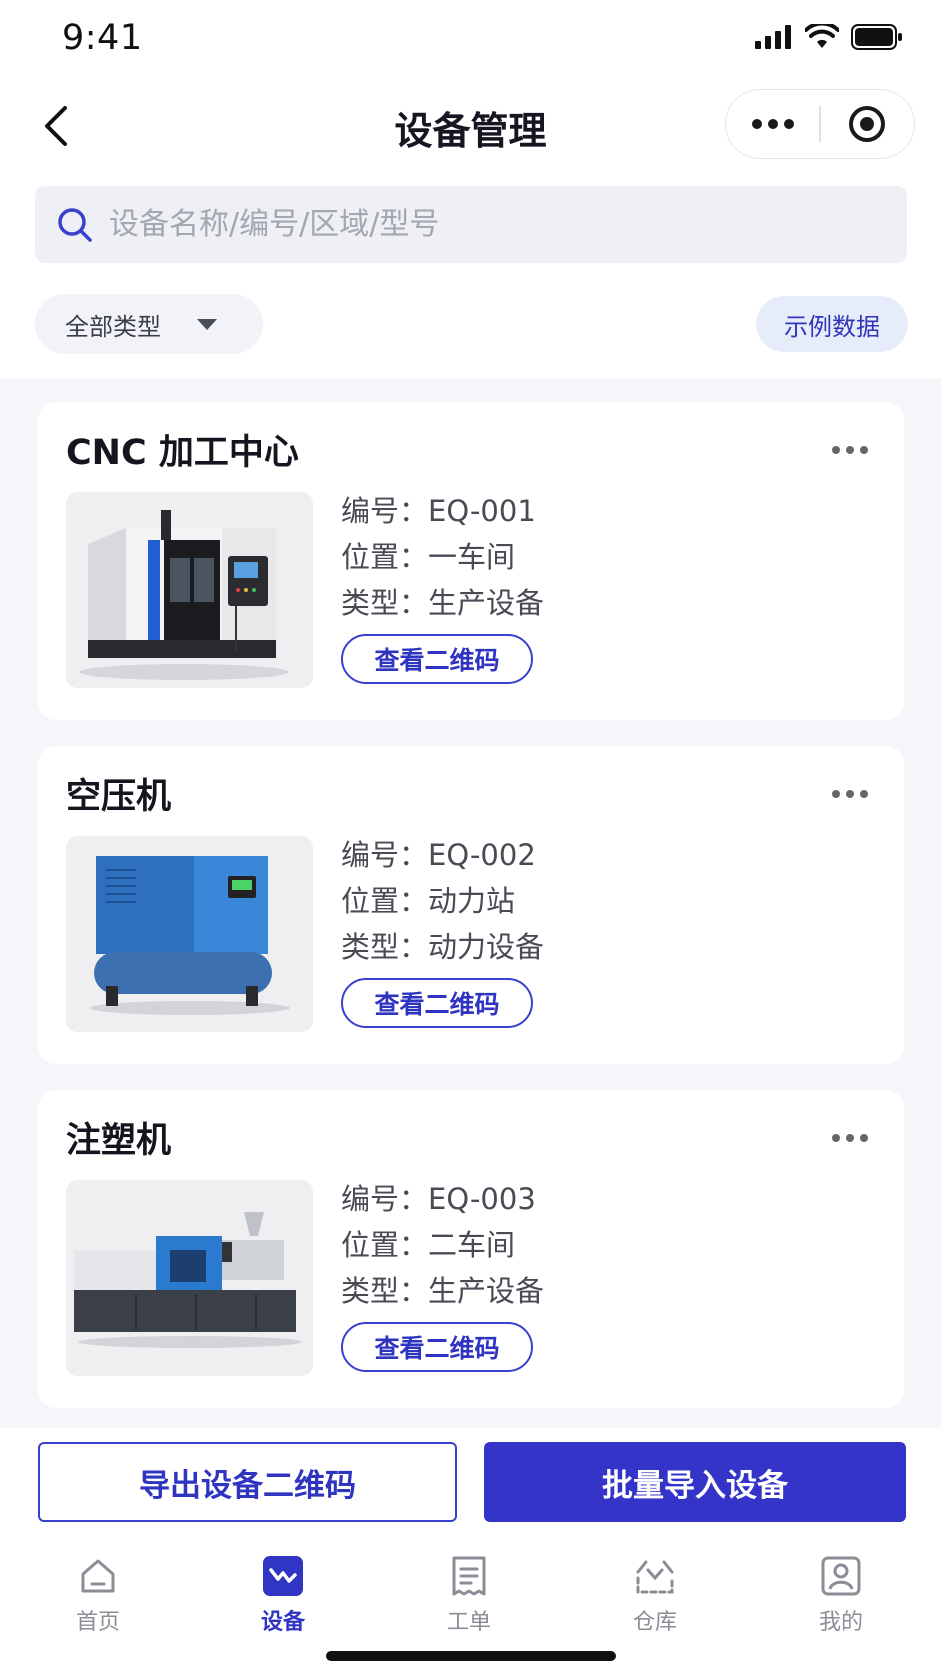 Image resolution: width=941 pixels, height=1672 pixels. What do you see at coordinates (189, 934) in the screenshot?
I see `device-image-compressor` at bounding box center [189, 934].